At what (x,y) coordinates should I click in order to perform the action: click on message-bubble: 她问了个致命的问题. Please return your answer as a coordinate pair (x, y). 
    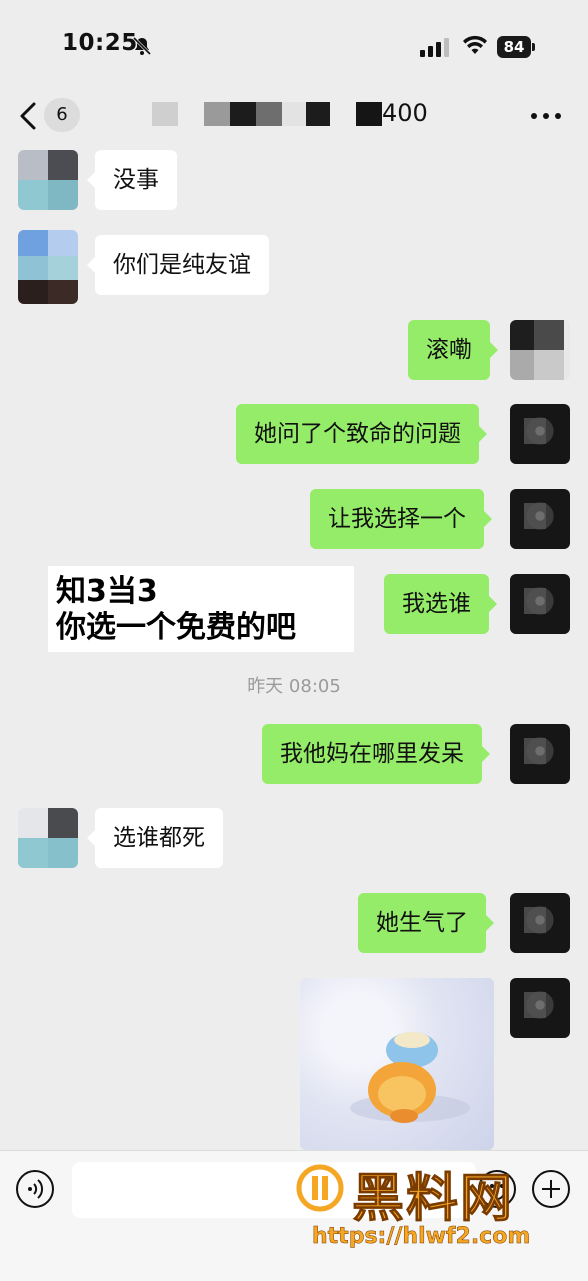
    Looking at the image, I should click on (361, 434).